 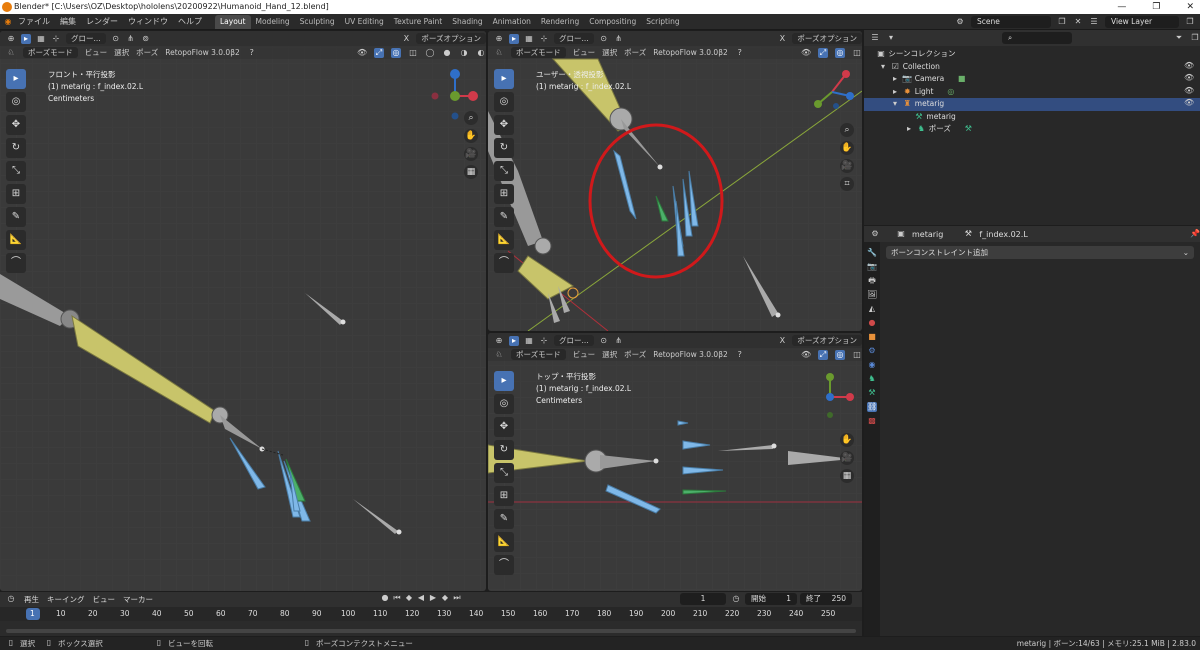 What do you see at coordinates (457, 598) in the screenshot?
I see `jump-end-icon: ⏭` at bounding box center [457, 598].